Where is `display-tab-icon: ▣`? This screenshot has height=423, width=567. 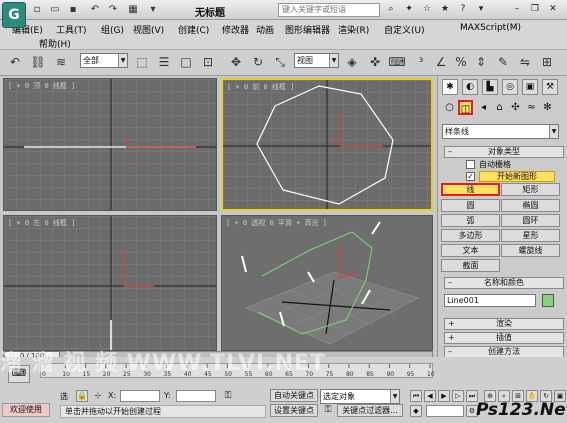 display-tab-icon: ▣ is located at coordinates (530, 87).